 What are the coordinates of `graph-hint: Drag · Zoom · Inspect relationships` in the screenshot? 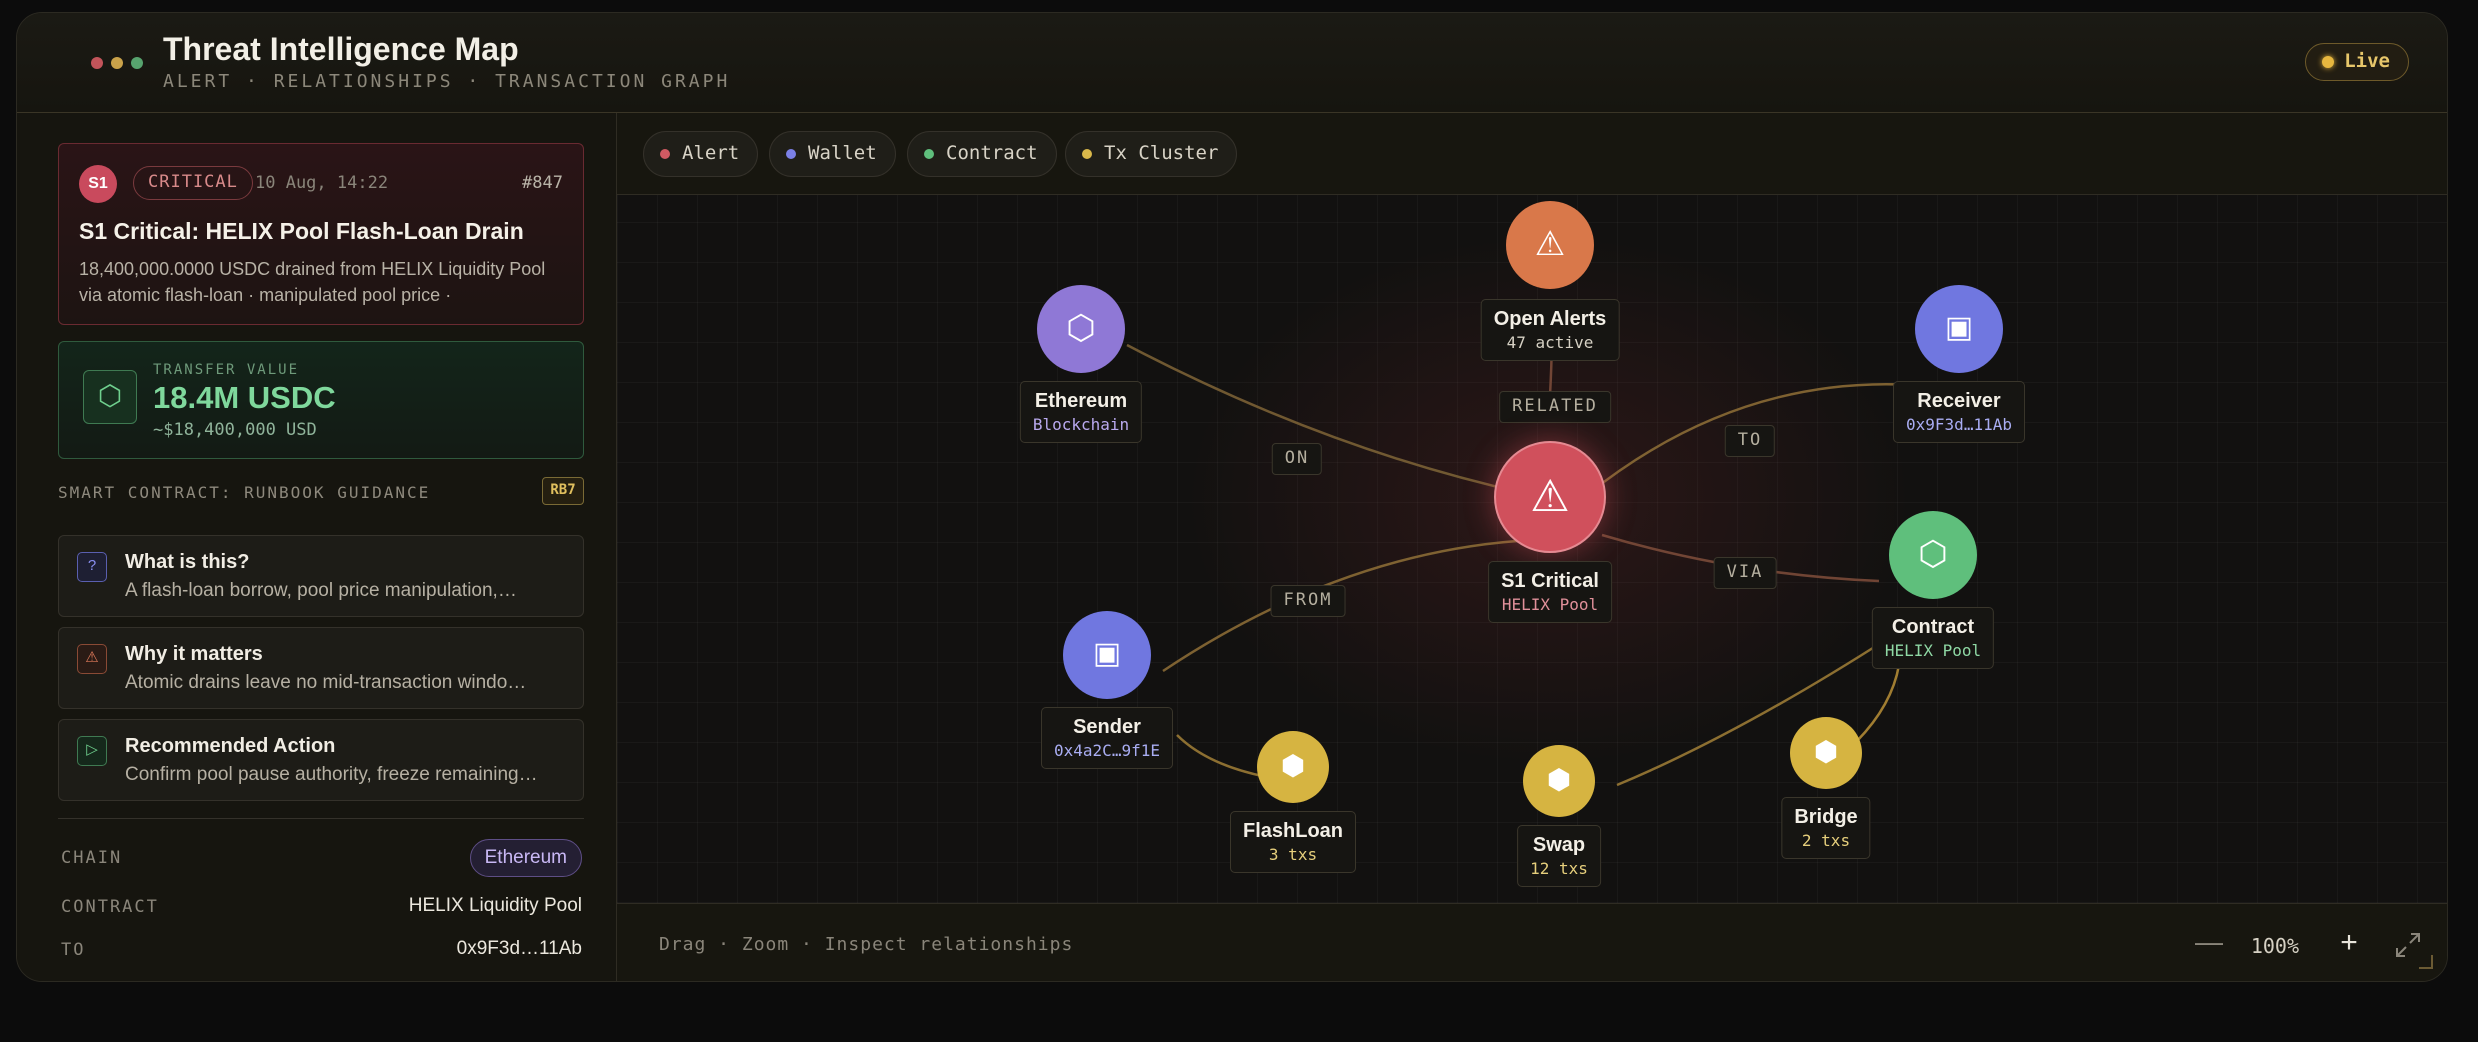 It's located at (866, 944).